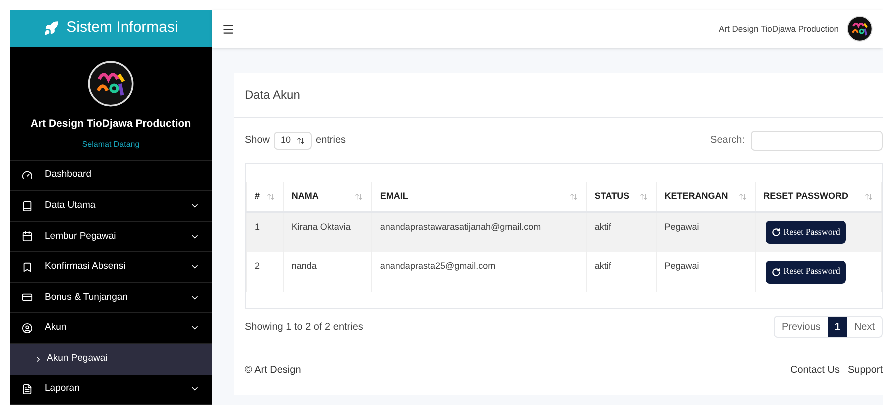 The height and width of the screenshot is (405, 883). I want to click on user-name: Art Design TioDjawa Production, so click(778, 29).